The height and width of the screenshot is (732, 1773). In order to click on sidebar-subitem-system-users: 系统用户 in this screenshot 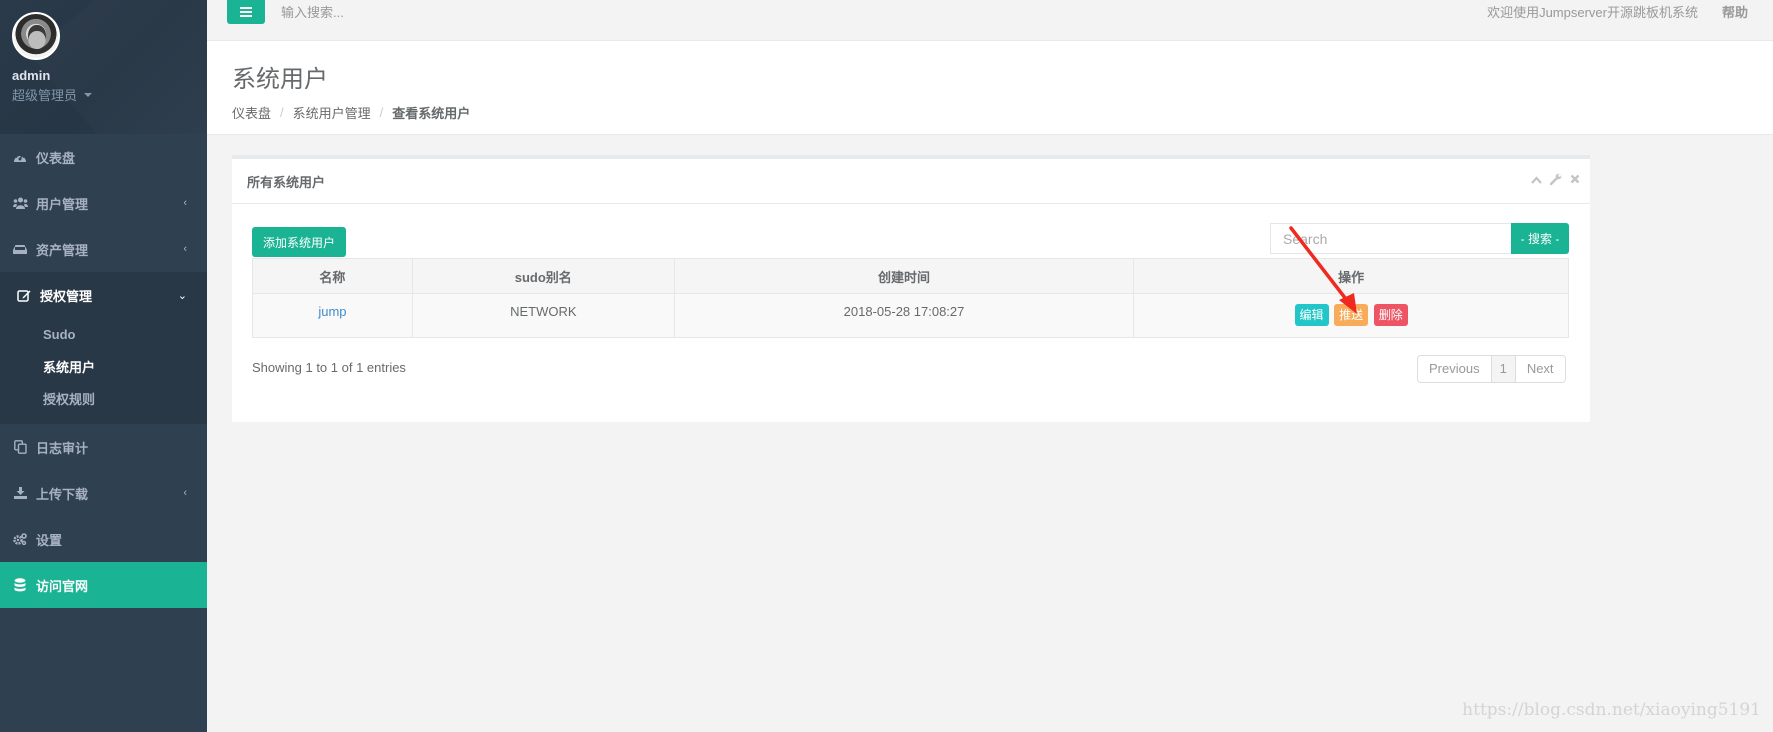, I will do `click(103, 366)`.